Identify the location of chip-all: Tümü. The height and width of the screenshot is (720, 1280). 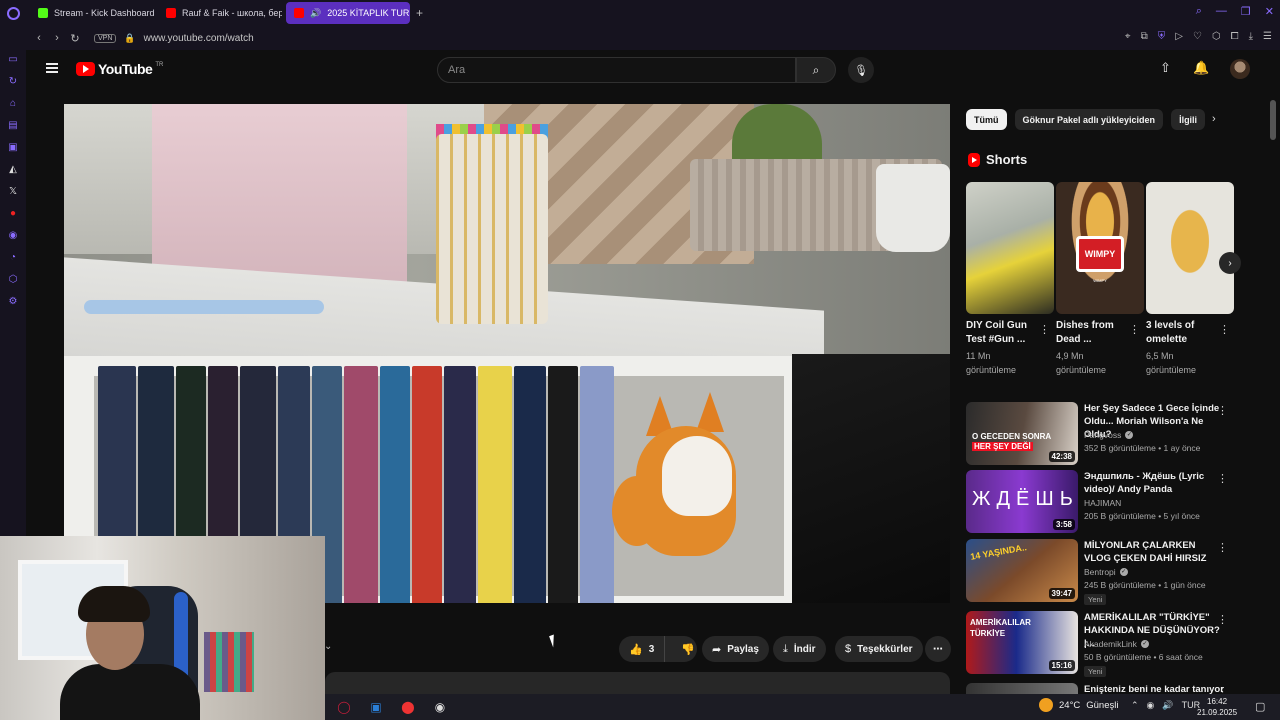
(986, 119).